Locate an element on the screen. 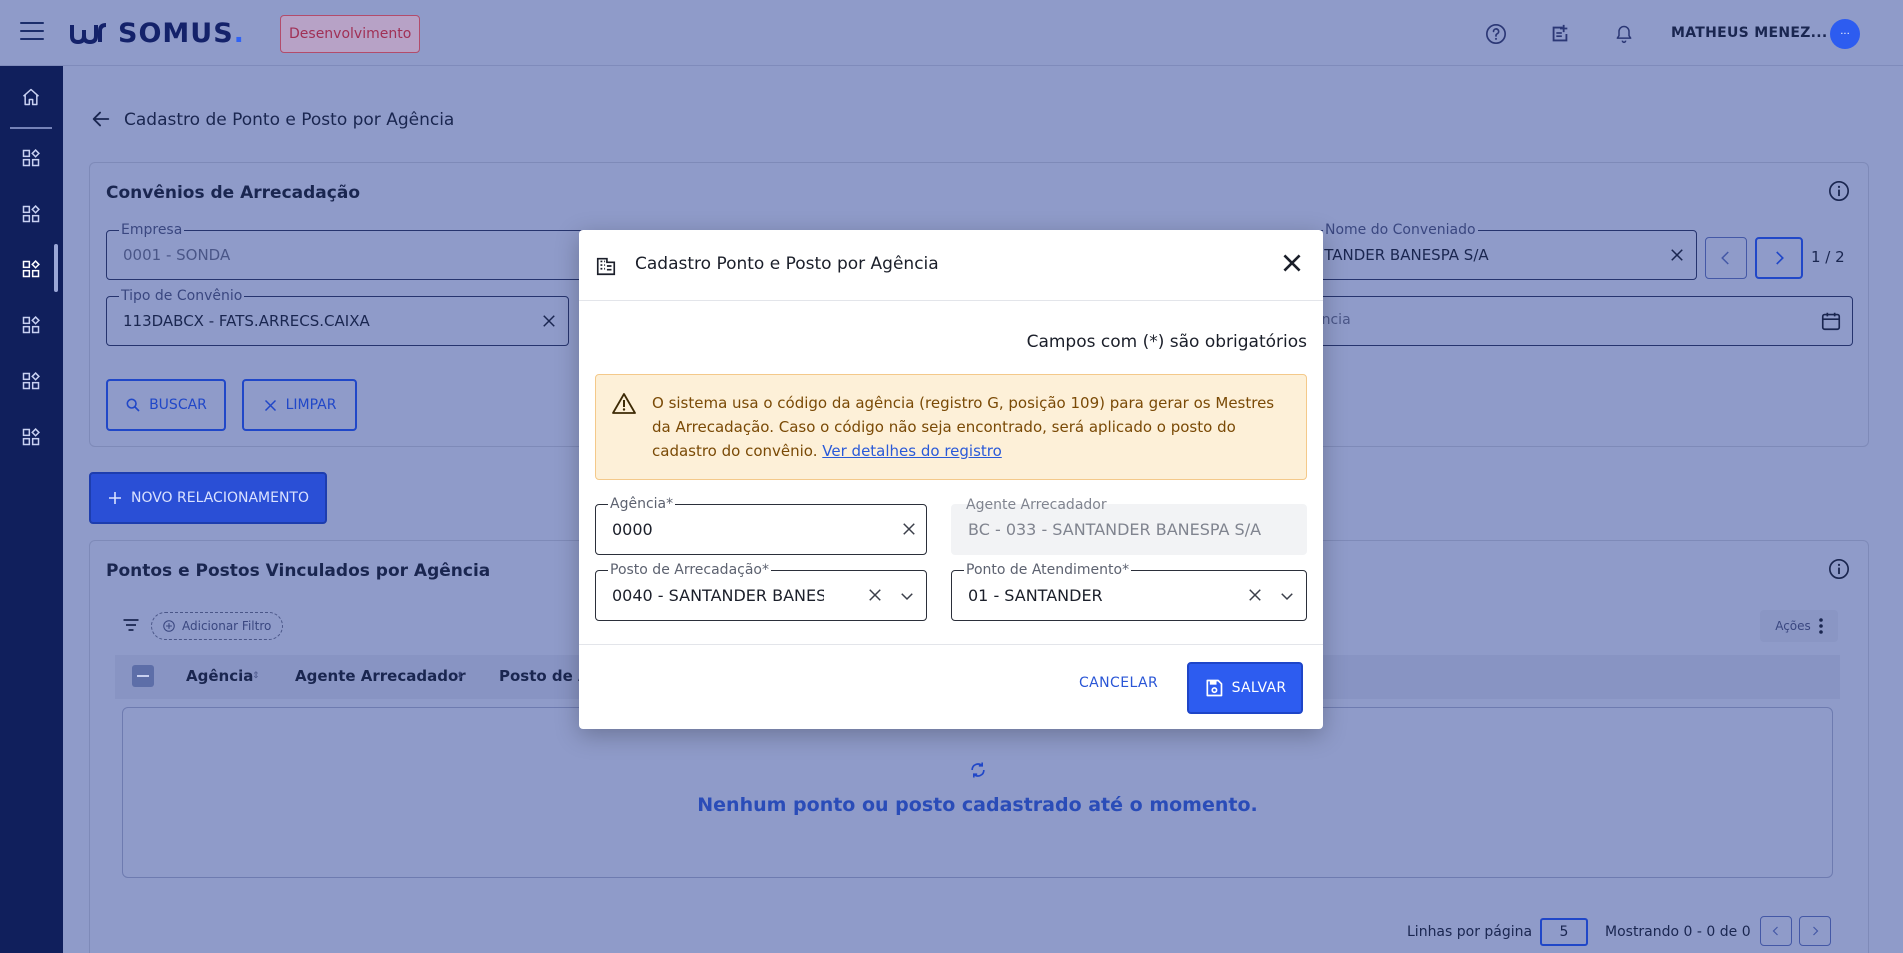  close-icon is located at coordinates (1292, 265).